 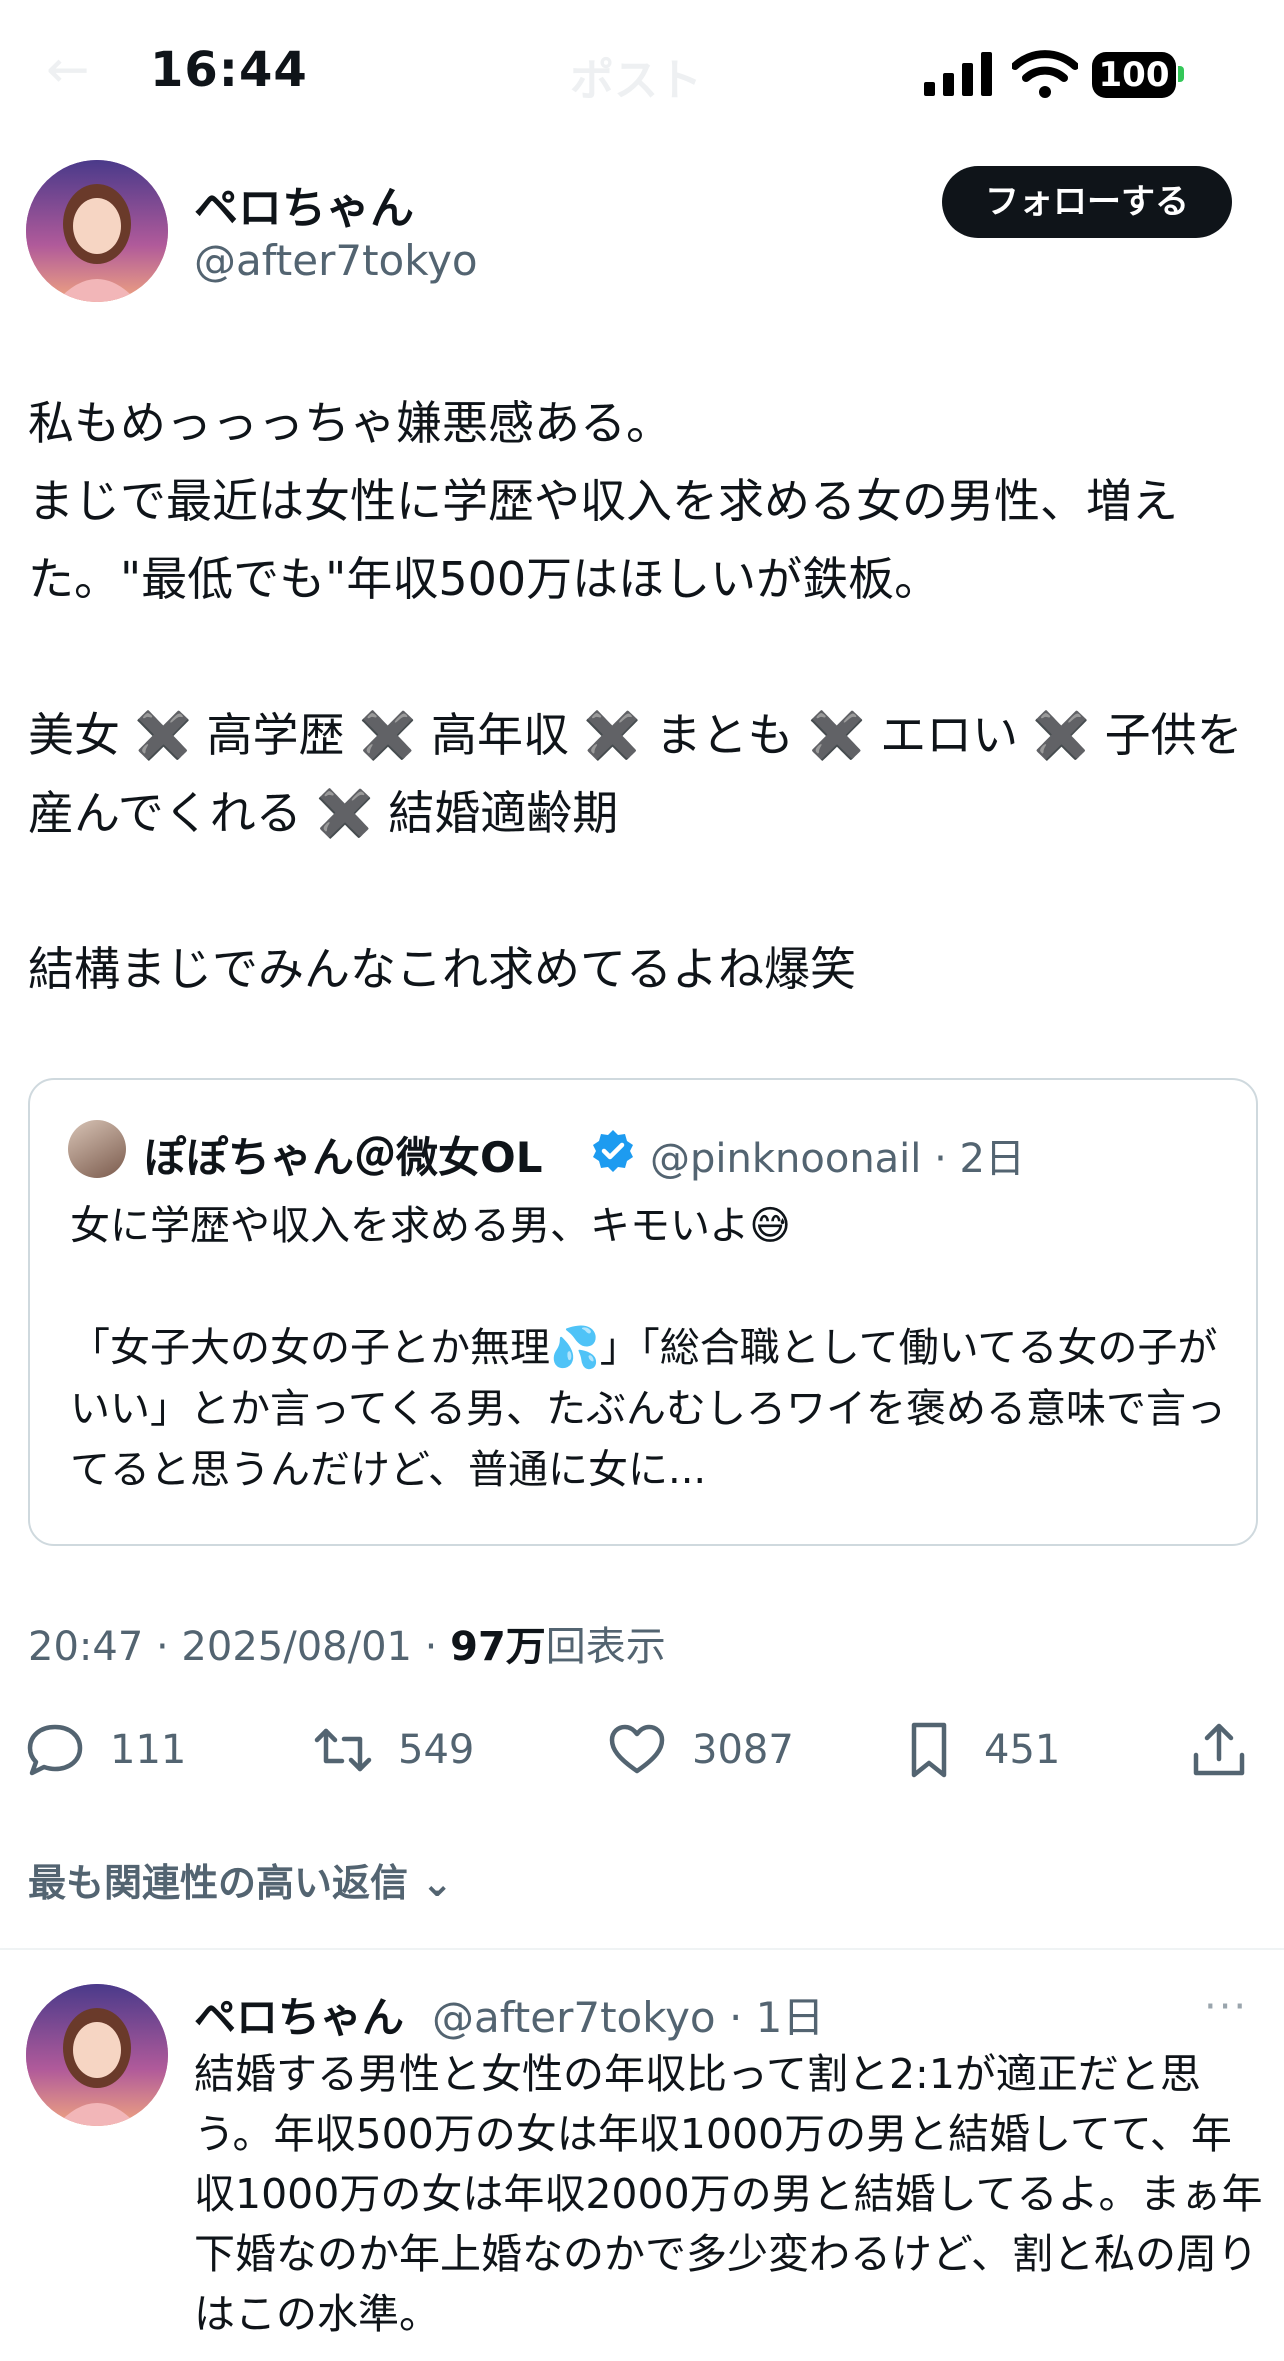 I want to click on user-handle: @after7tokyo, so click(x=336, y=260).